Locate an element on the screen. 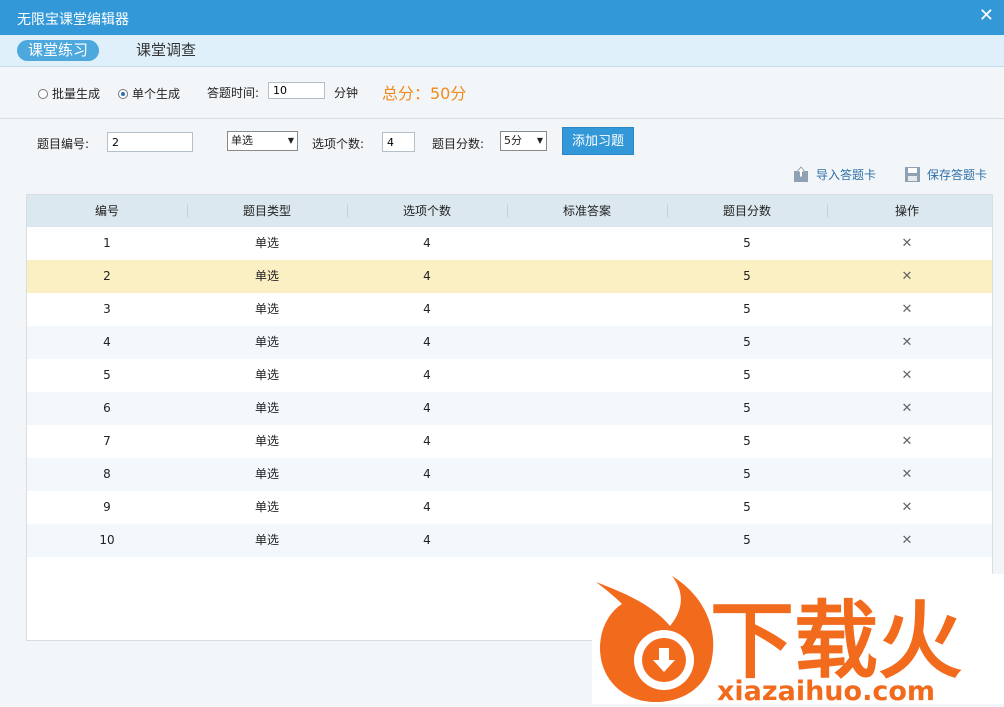 Image resolution: width=1004 pixels, height=707 pixels. table-row: 4 单选 4 5 ✕ is located at coordinates (509, 342).